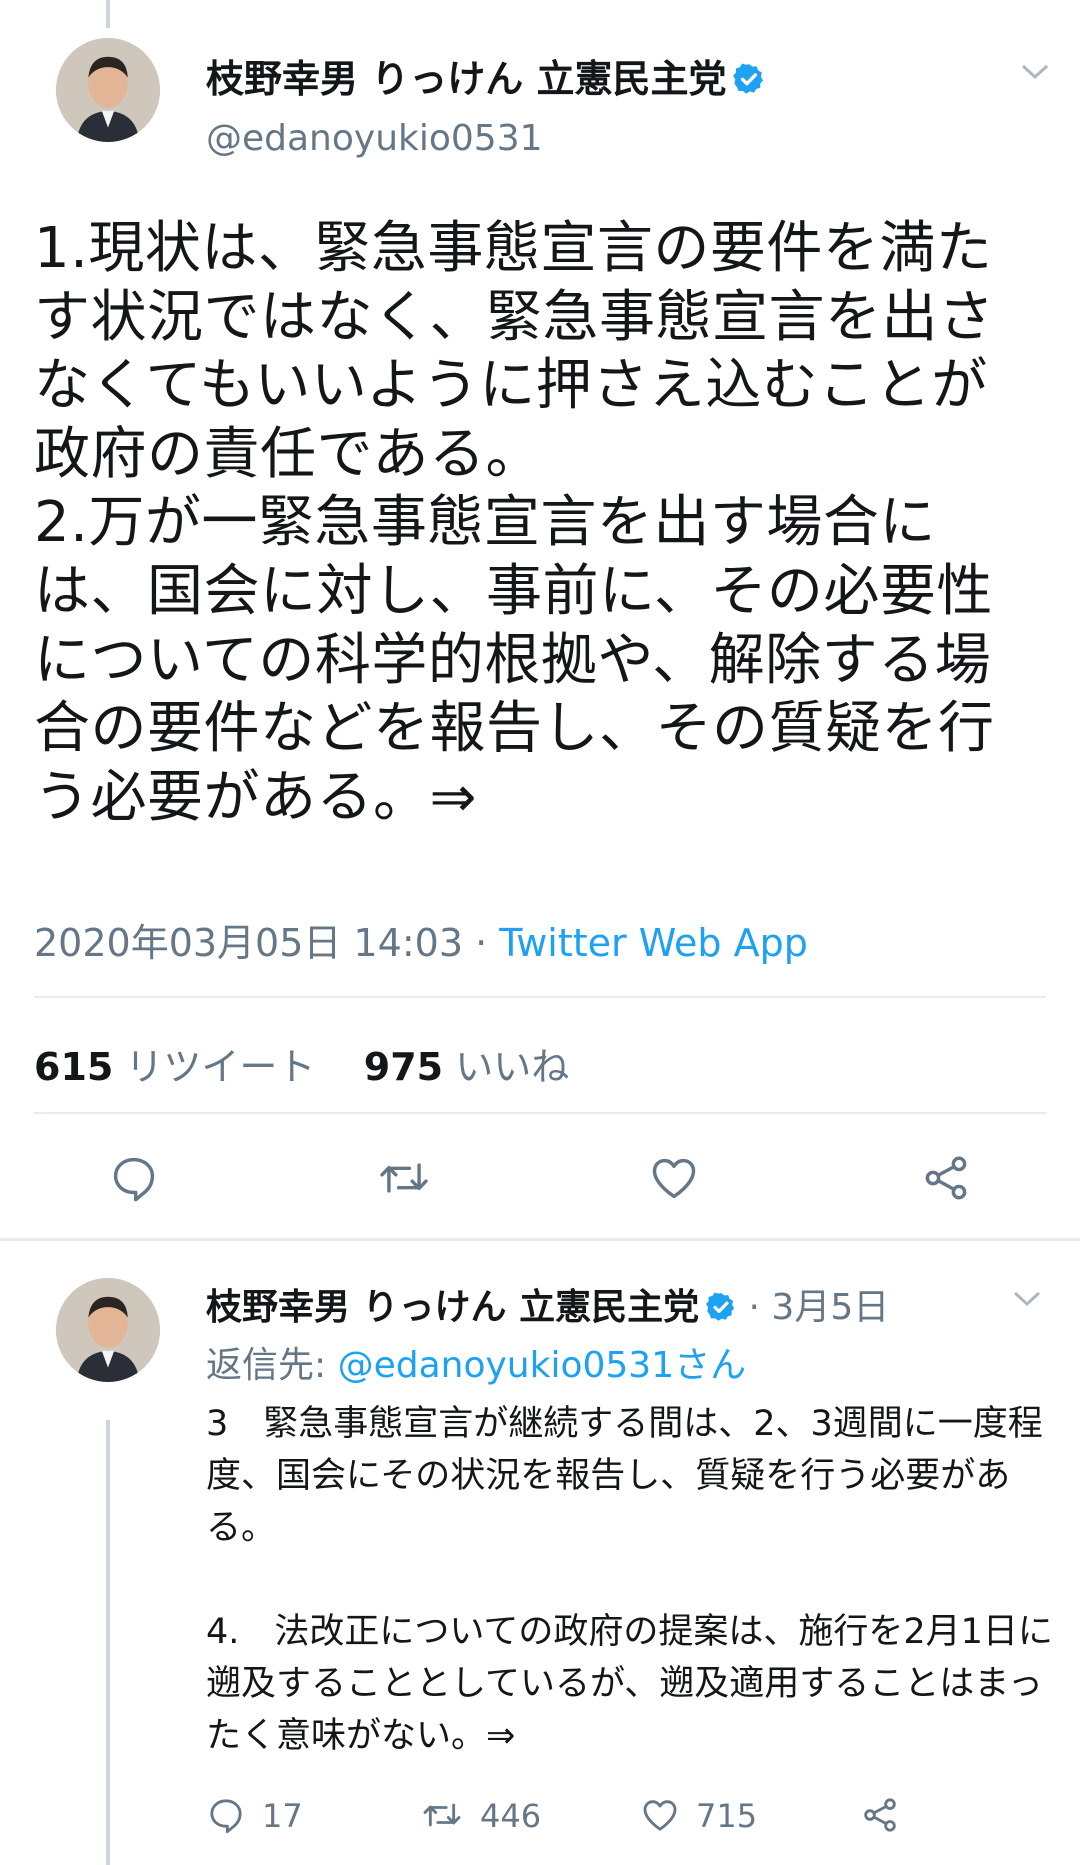  What do you see at coordinates (511, 1816) in the screenshot?
I see `retweet-count: 446` at bounding box center [511, 1816].